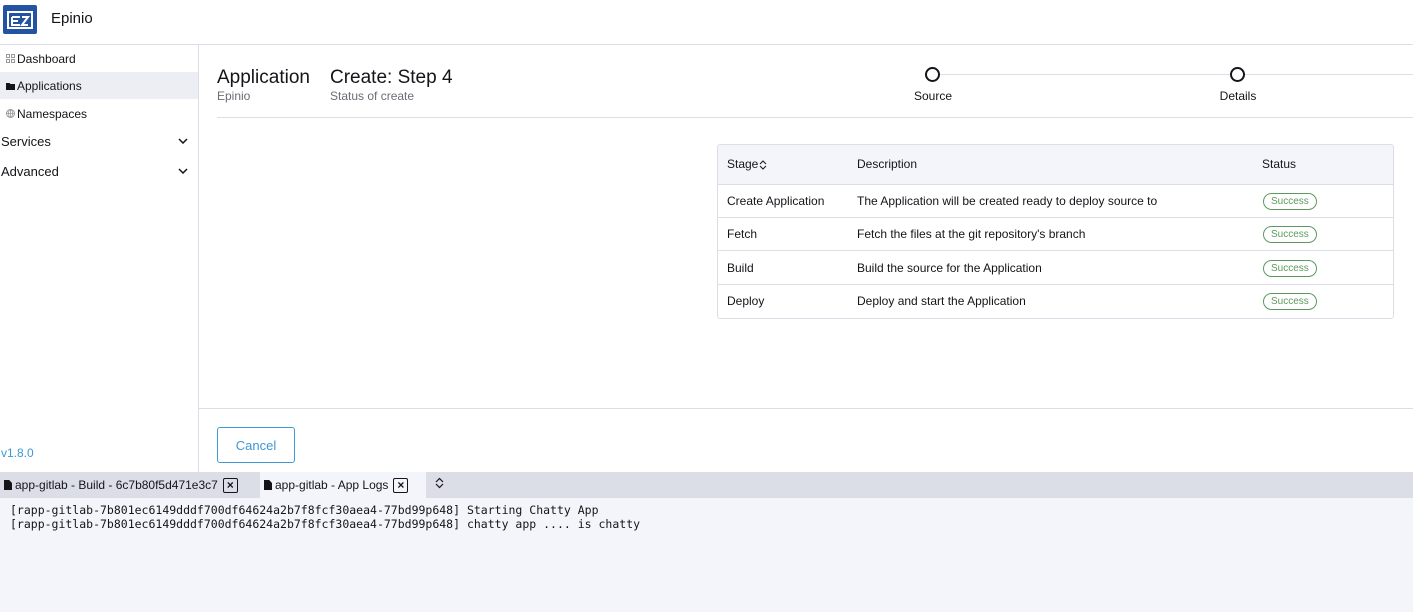 Image resolution: width=1413 pixels, height=612 pixels. I want to click on sort-icon, so click(763, 165).